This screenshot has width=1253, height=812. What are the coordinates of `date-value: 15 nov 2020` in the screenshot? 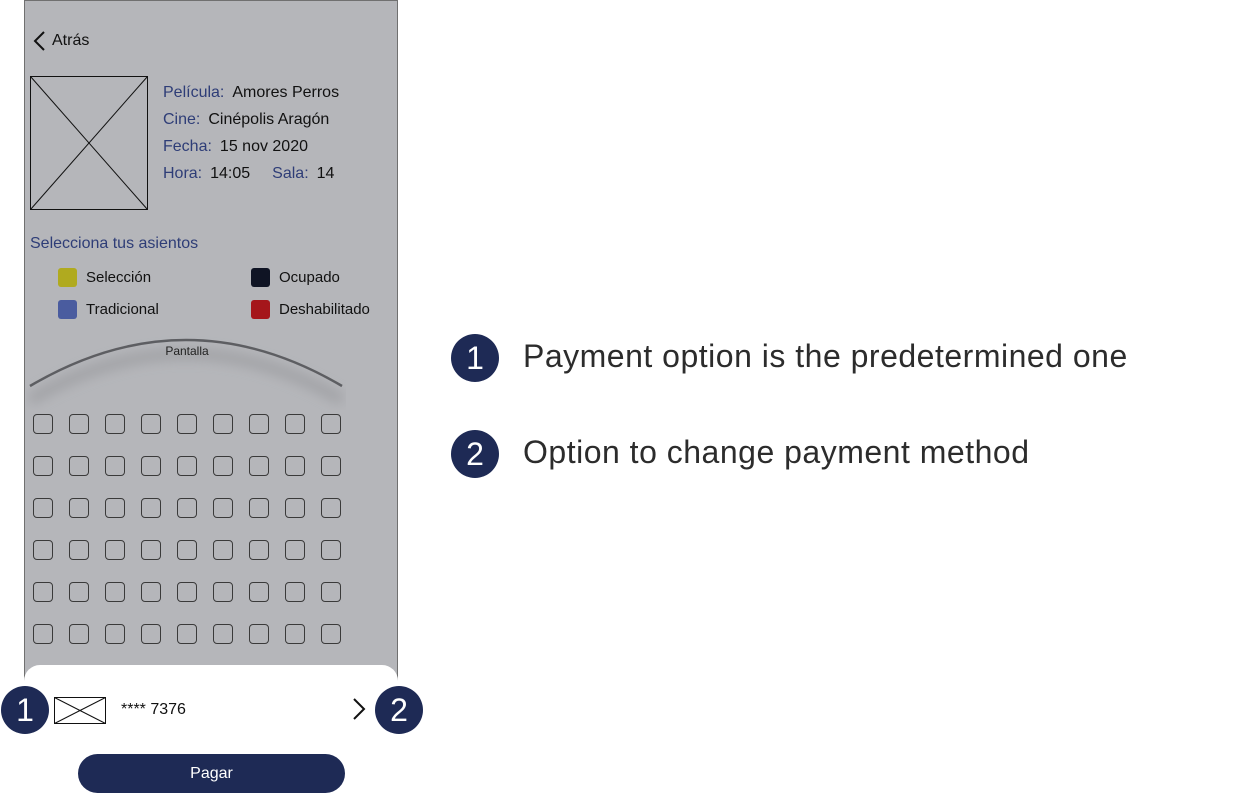 It's located at (263, 146).